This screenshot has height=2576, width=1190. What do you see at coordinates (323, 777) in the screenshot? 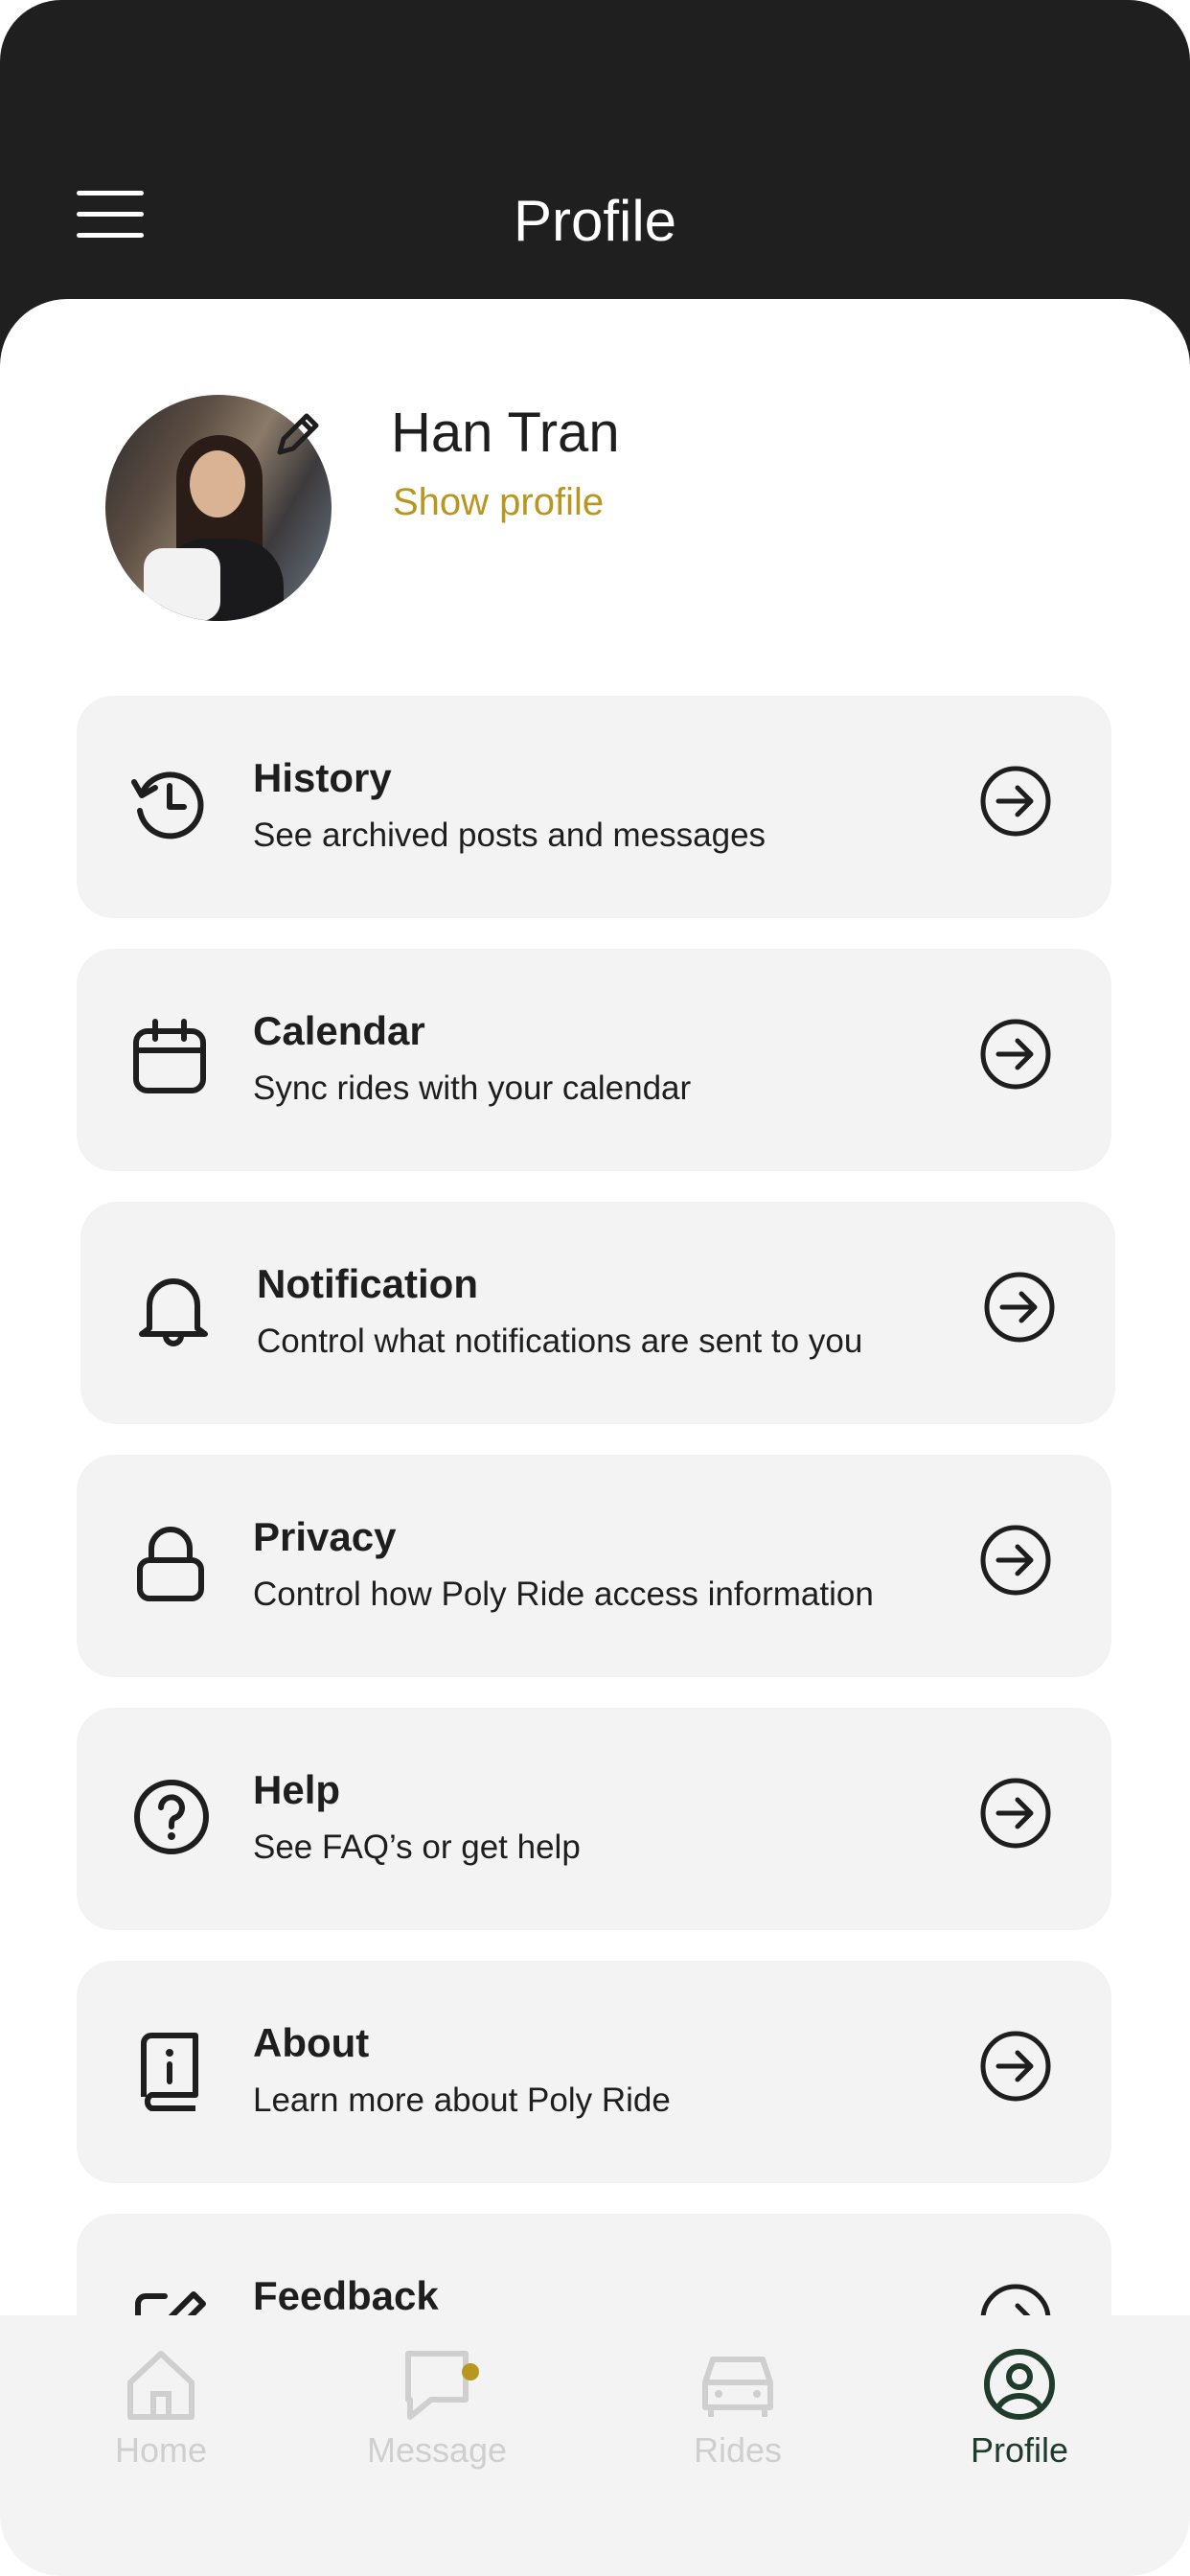
I see `menu-item-title: History` at bounding box center [323, 777].